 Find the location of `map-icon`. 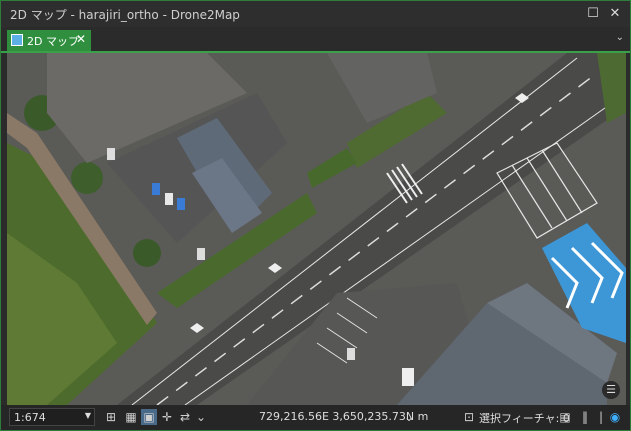

map-icon is located at coordinates (17, 40).